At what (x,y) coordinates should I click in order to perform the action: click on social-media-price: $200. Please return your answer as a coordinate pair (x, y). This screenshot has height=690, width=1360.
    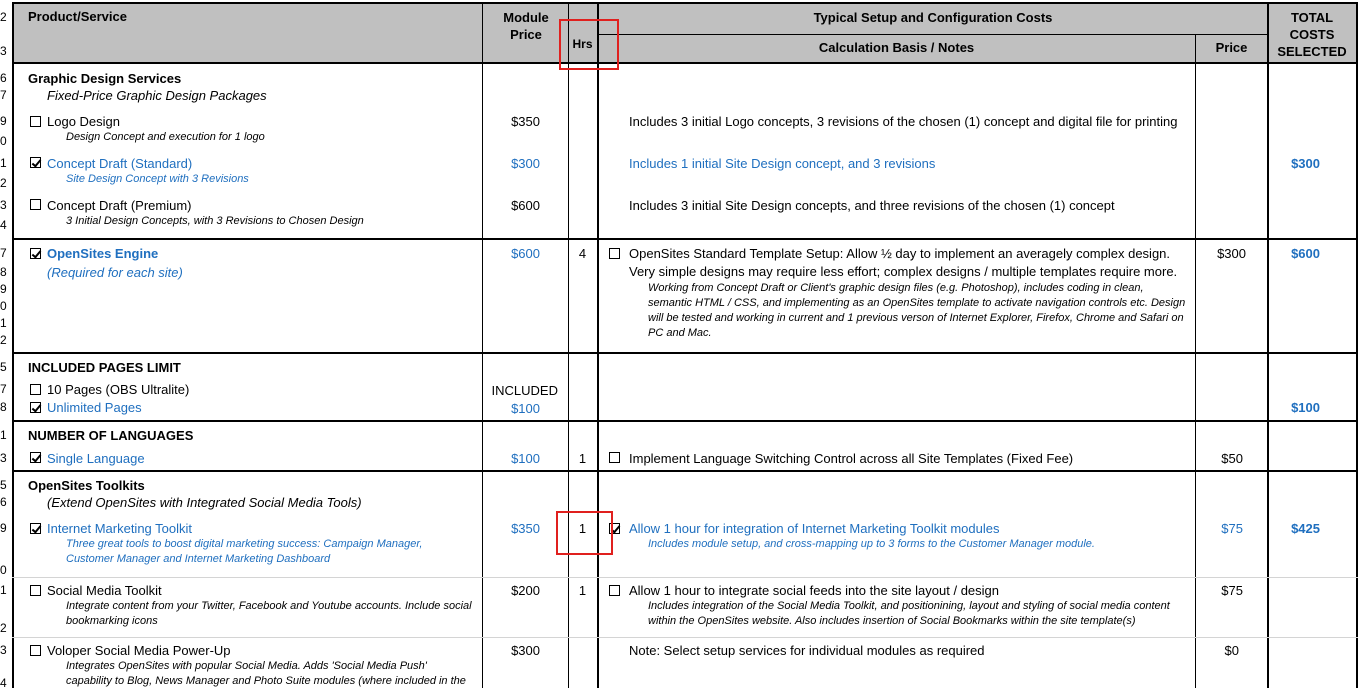
    Looking at the image, I should click on (525, 590).